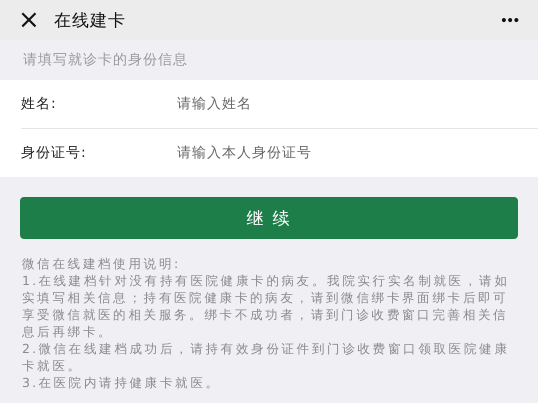 This screenshot has height=403, width=538. Describe the element at coordinates (54, 153) in the screenshot. I see `field-label: 身份证号:` at that location.